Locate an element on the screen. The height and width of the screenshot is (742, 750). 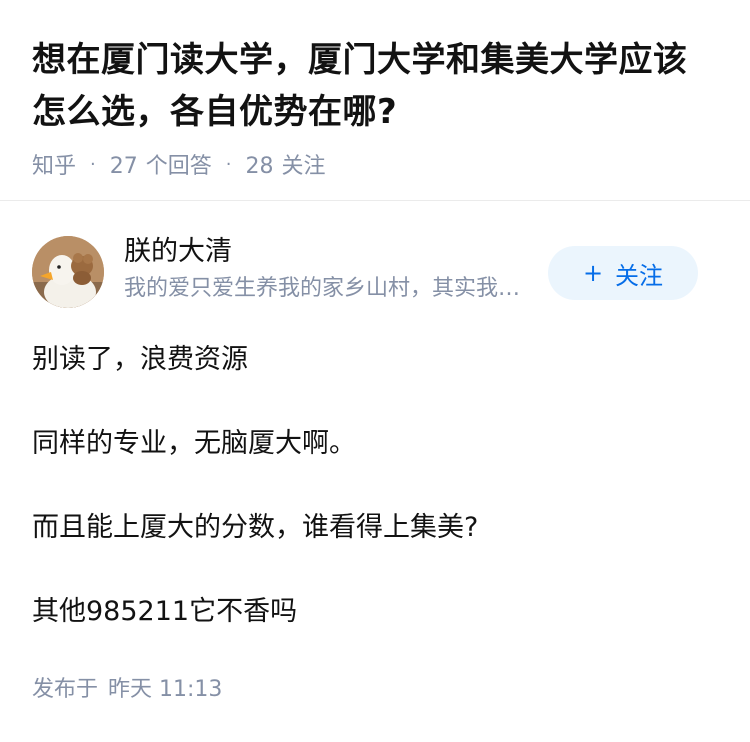
duck-avatar-icon is located at coordinates (68, 272).